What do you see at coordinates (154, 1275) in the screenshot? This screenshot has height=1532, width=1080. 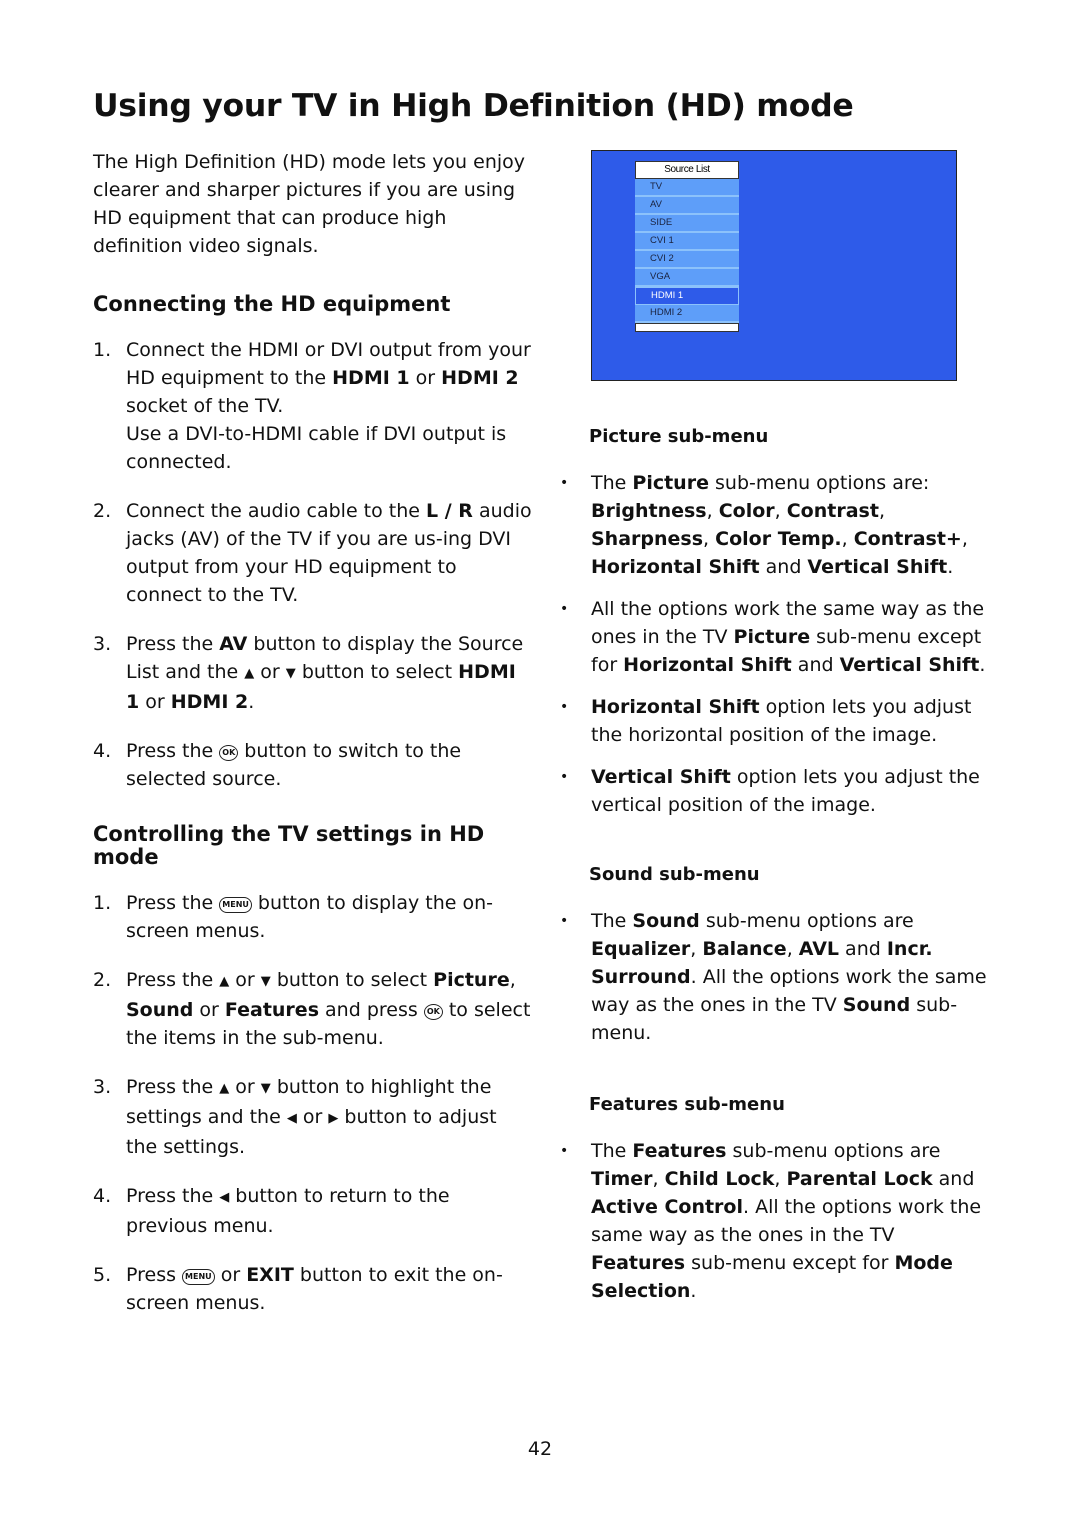 I see `text: Press` at bounding box center [154, 1275].